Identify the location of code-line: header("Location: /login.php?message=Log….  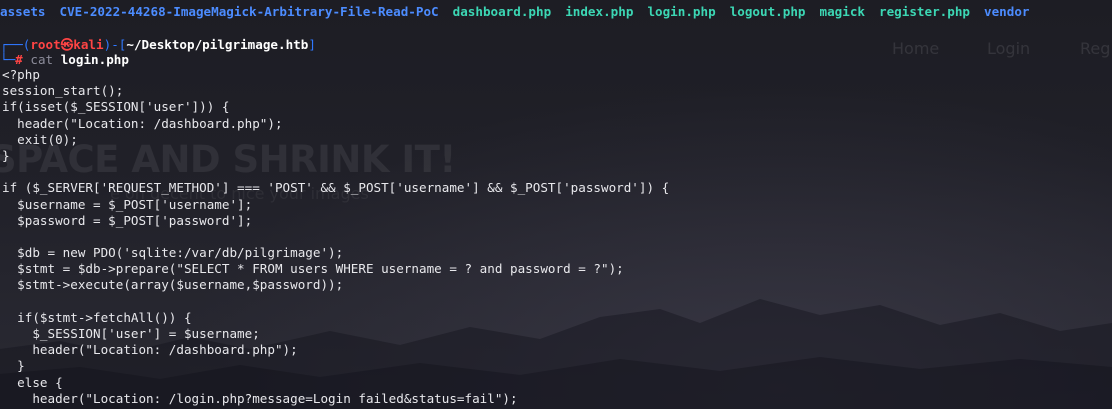
(260, 398).